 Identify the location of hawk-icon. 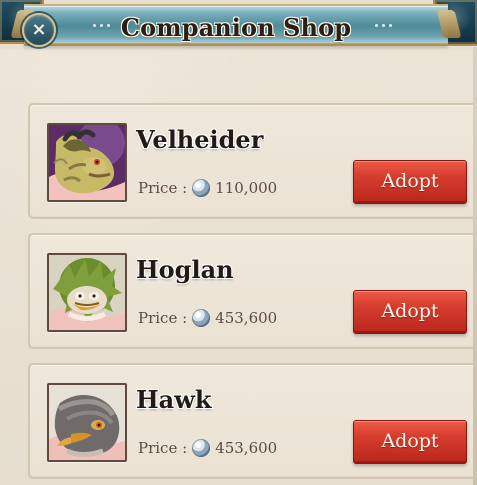
(87, 422).